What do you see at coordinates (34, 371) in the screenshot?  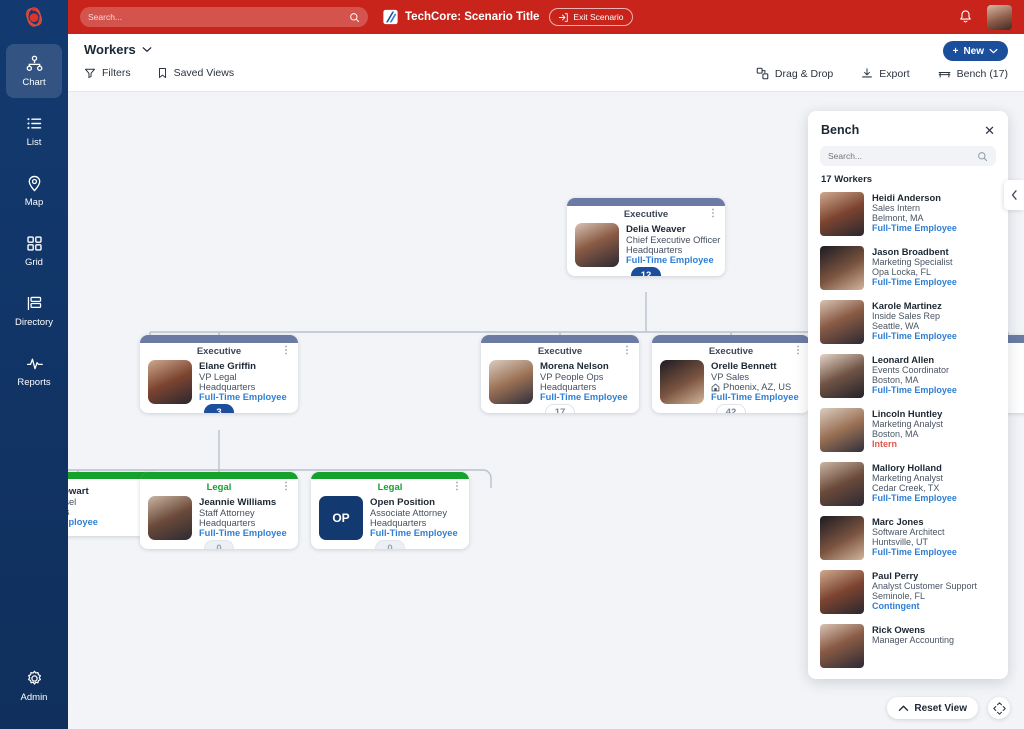 I see `sidebar-item-reports: Reports` at bounding box center [34, 371].